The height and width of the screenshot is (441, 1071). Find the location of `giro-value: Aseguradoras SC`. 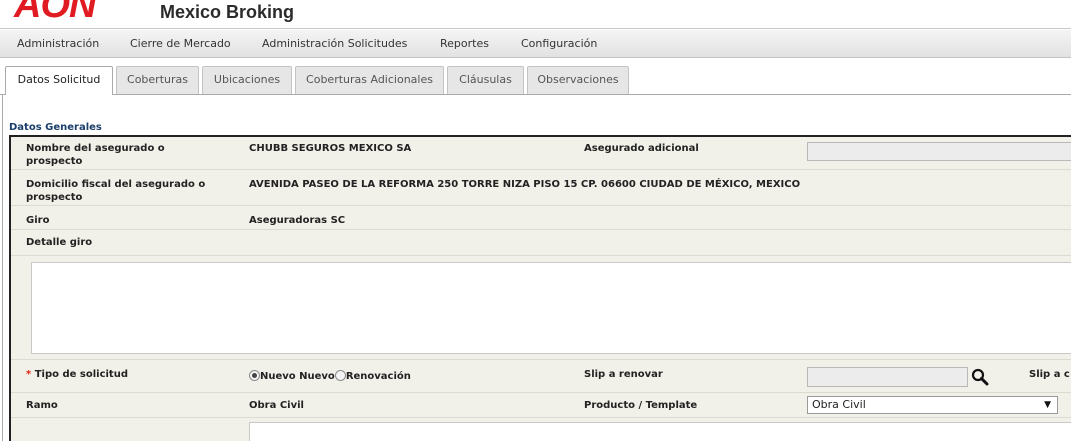

giro-value: Aseguradoras SC is located at coordinates (297, 220).